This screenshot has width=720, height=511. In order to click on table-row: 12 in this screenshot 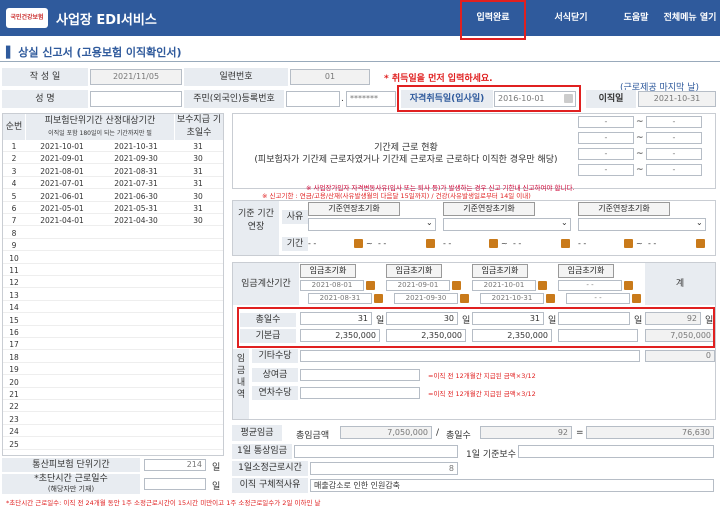, I will do `click(113, 283)`.